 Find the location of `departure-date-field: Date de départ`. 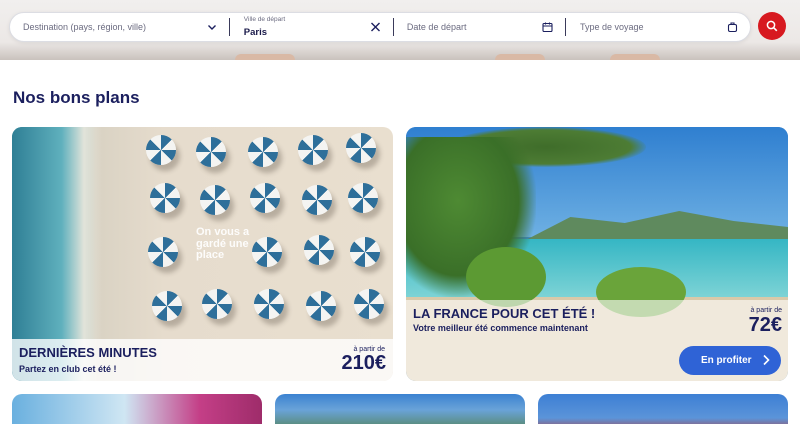

departure-date-field: Date de départ is located at coordinates (479, 27).